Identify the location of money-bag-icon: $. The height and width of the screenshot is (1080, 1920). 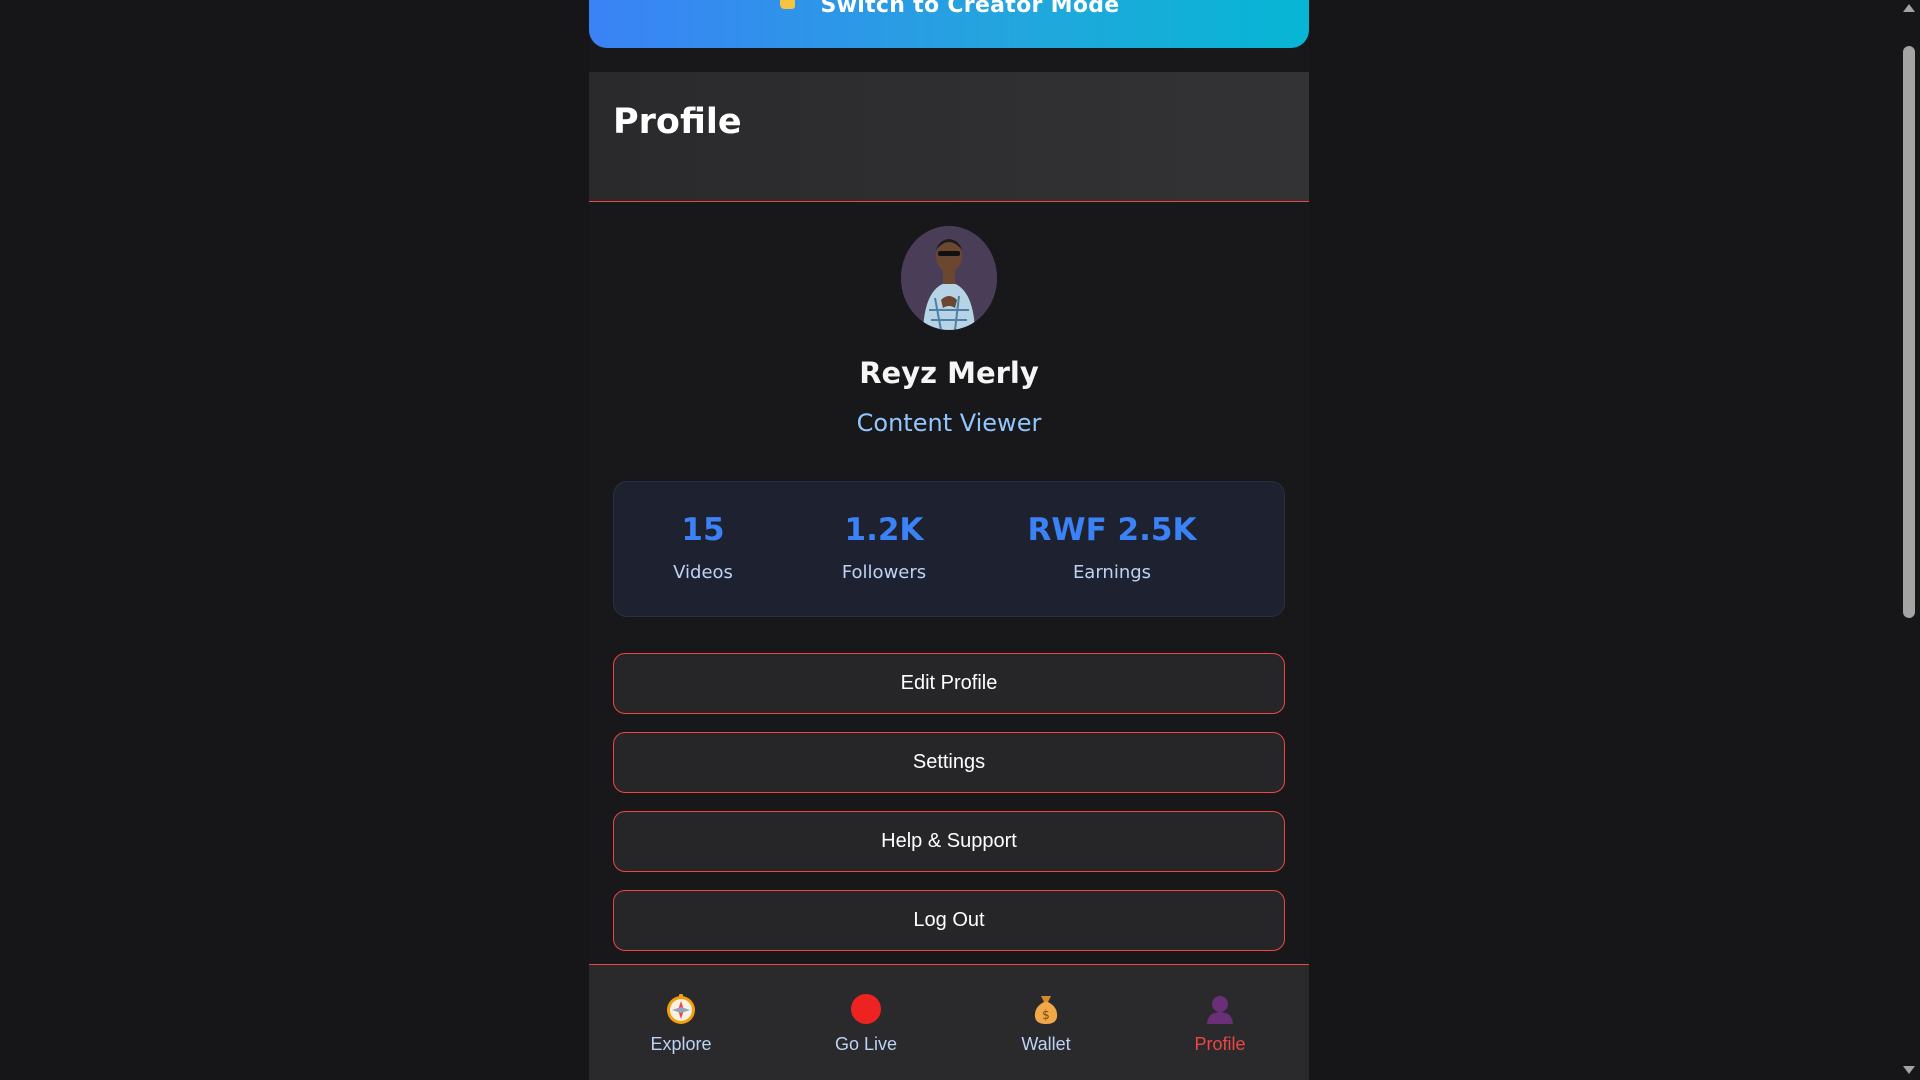
(1046, 1009).